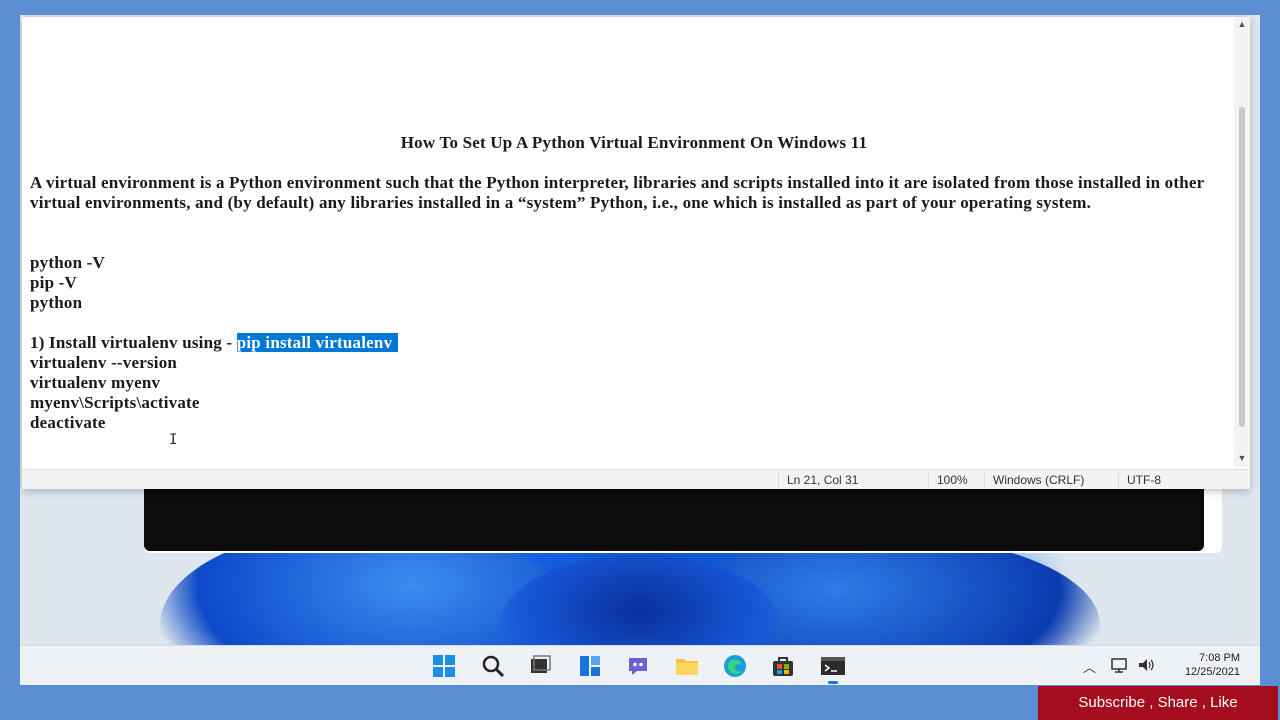 This screenshot has width=1280, height=720. What do you see at coordinates (1242, 267) in the screenshot?
I see `scroll-thumb` at bounding box center [1242, 267].